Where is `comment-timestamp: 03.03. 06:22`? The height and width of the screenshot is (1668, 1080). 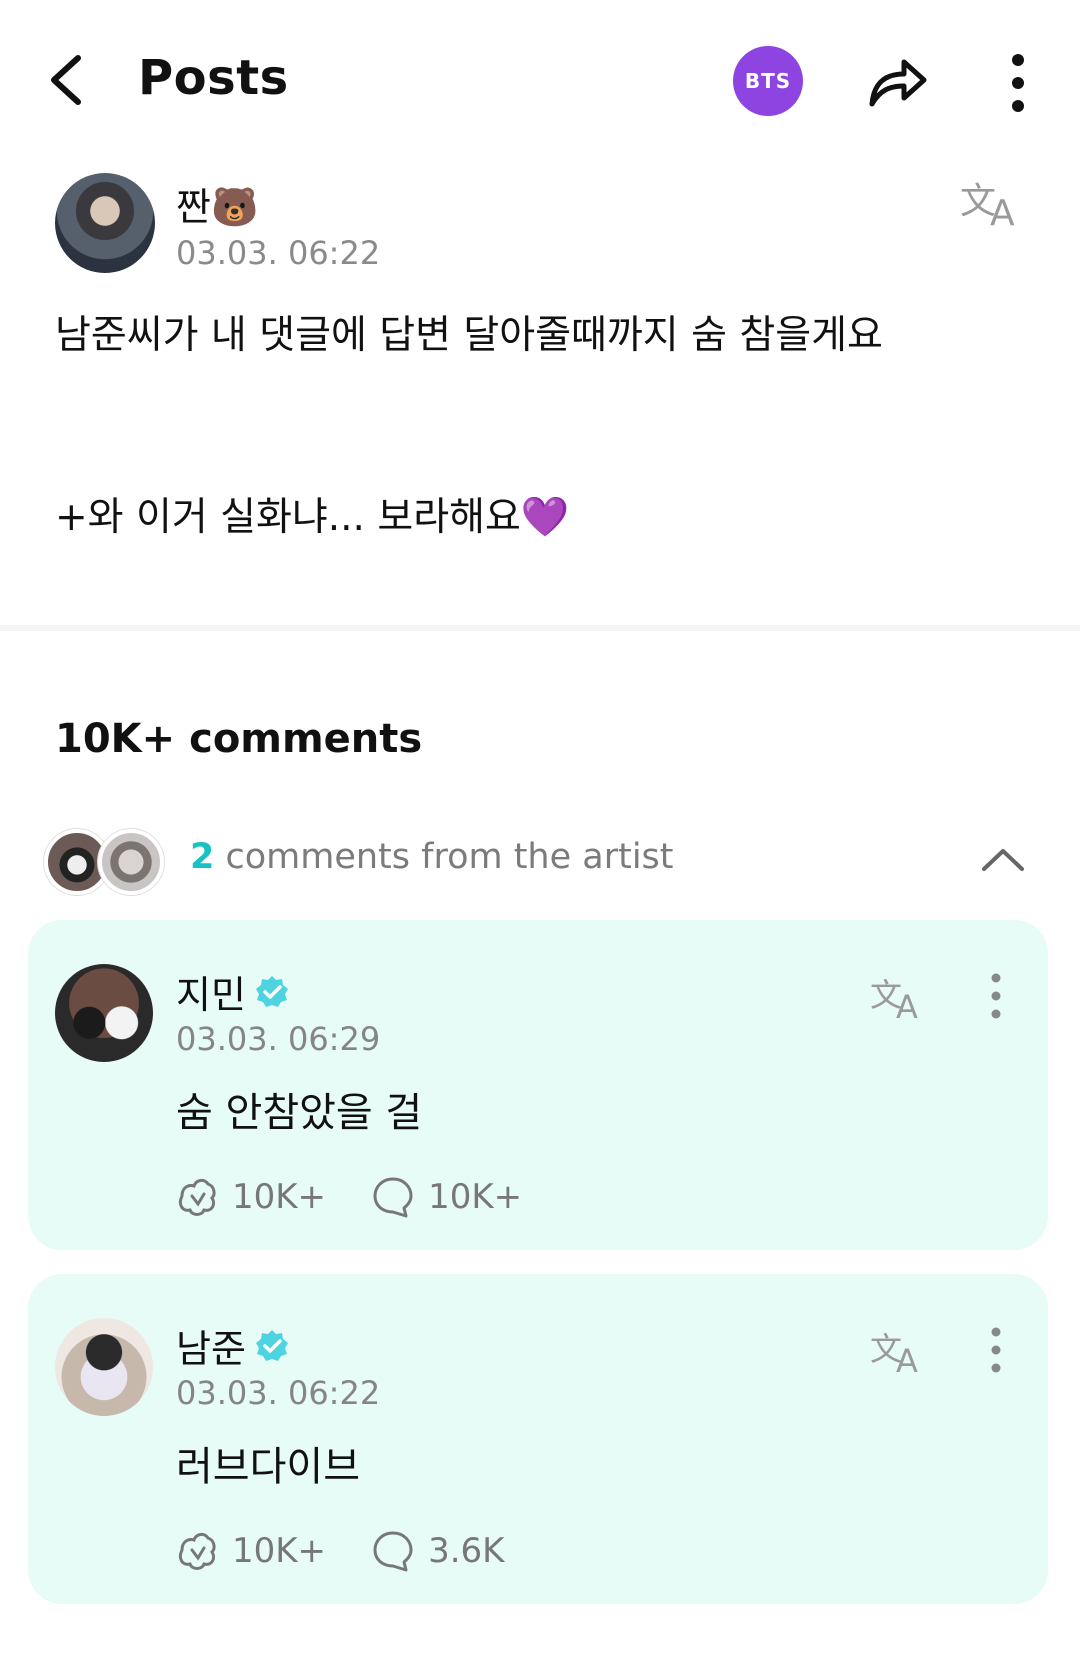
comment-timestamp: 03.03. 06:22 is located at coordinates (278, 1393).